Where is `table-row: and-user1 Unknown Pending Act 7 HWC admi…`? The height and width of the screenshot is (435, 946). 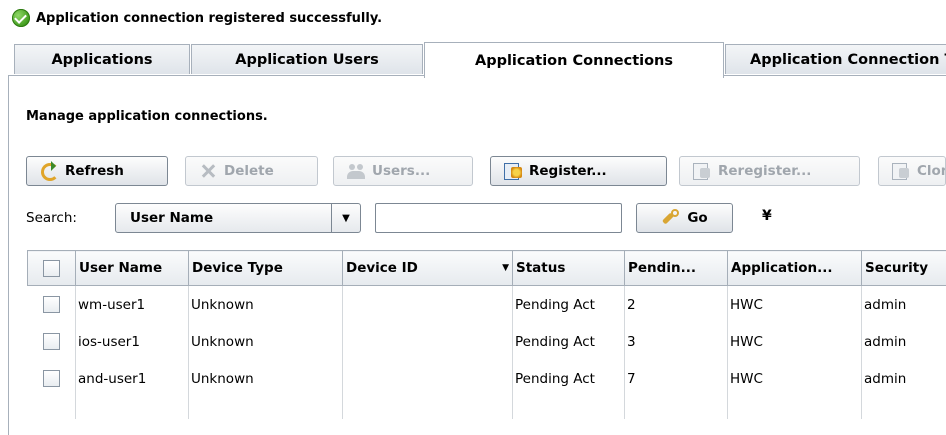 table-row: and-user1 Unknown Pending Act 7 HWC admi… is located at coordinates (487, 378).